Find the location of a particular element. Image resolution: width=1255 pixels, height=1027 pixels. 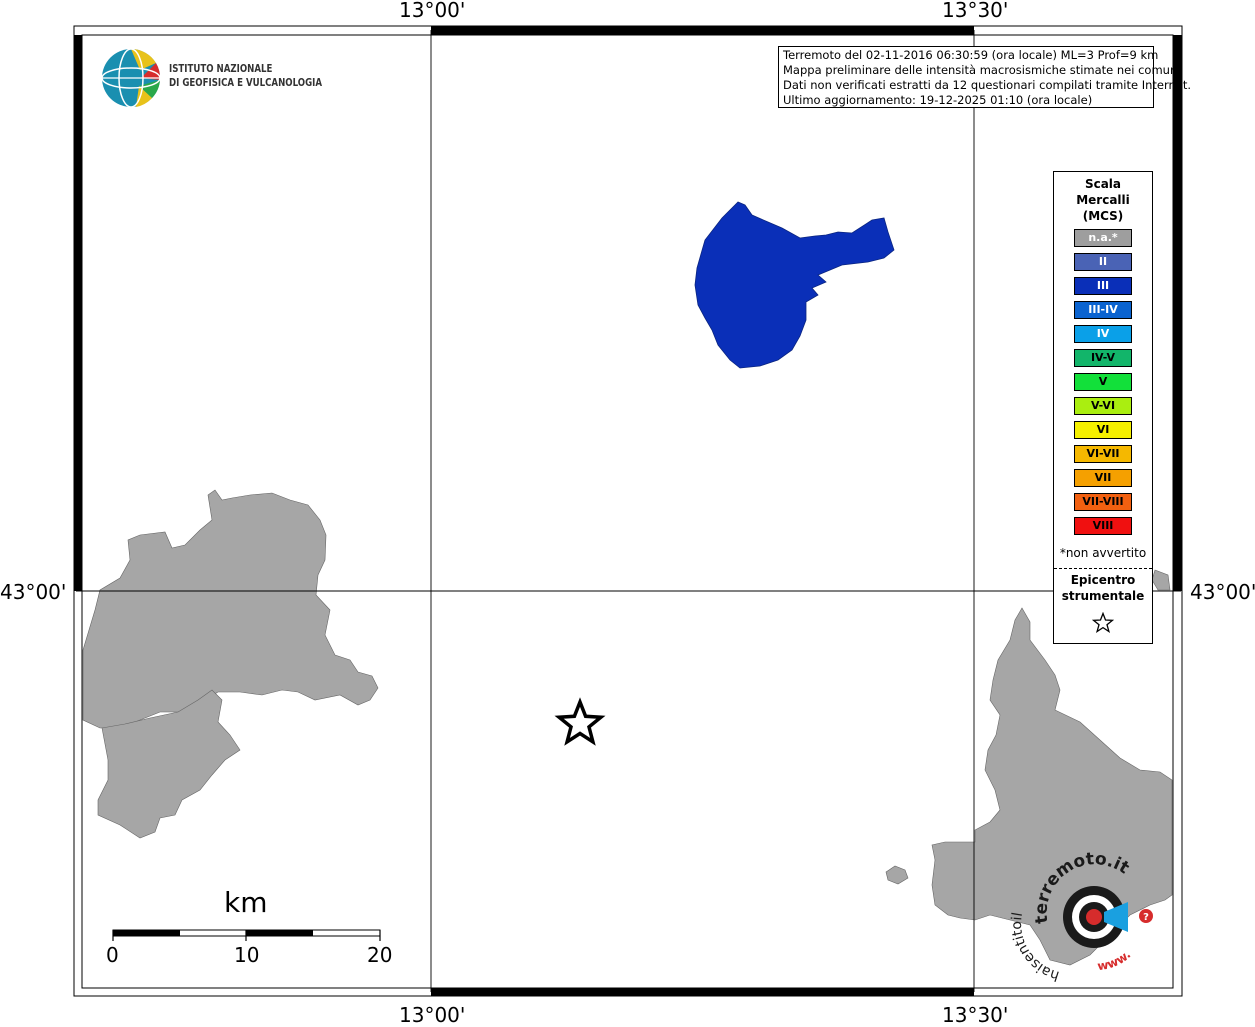

lon-label-top-left: 13°00' is located at coordinates (432, 11).